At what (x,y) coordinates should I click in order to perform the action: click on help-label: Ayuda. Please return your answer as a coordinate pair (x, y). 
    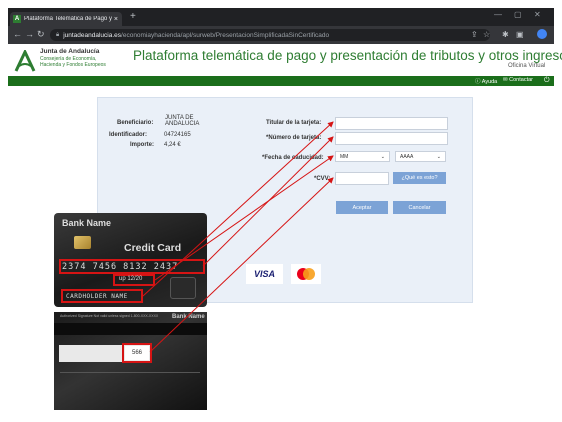
    Looking at the image, I should click on (489, 82).